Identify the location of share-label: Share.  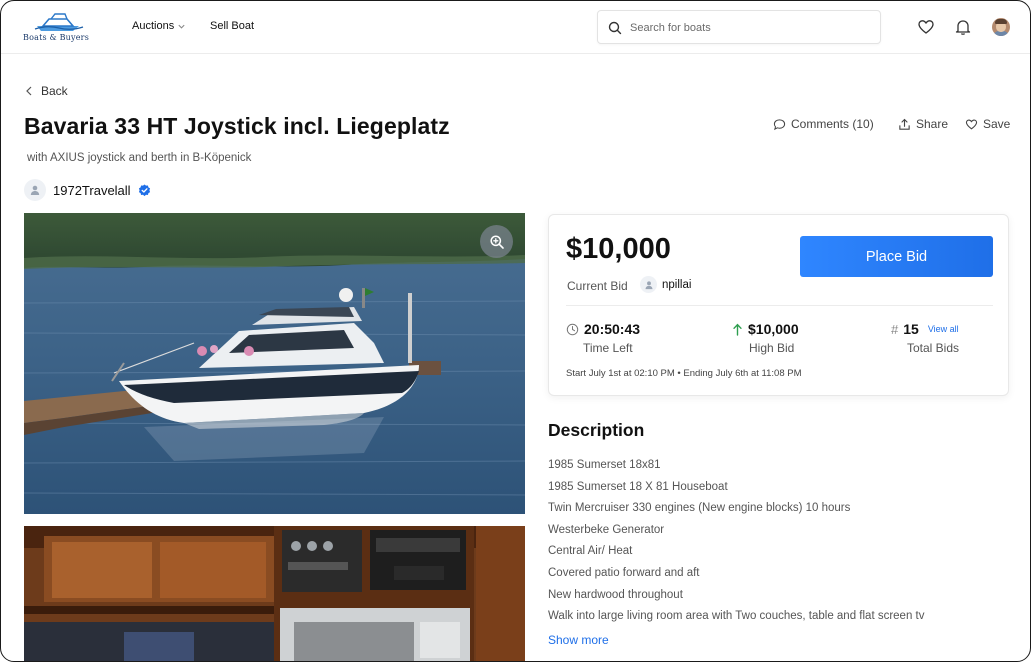
(932, 124).